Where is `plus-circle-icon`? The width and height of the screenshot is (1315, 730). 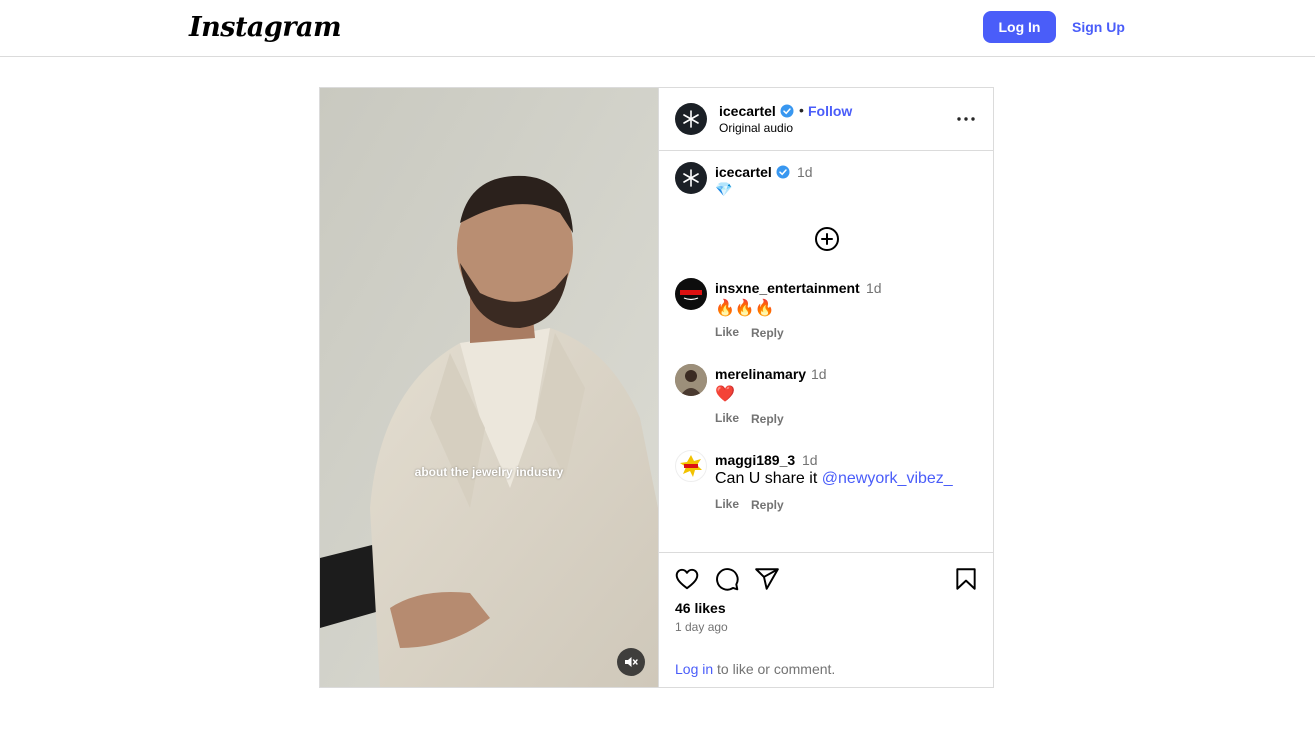 plus-circle-icon is located at coordinates (827, 239).